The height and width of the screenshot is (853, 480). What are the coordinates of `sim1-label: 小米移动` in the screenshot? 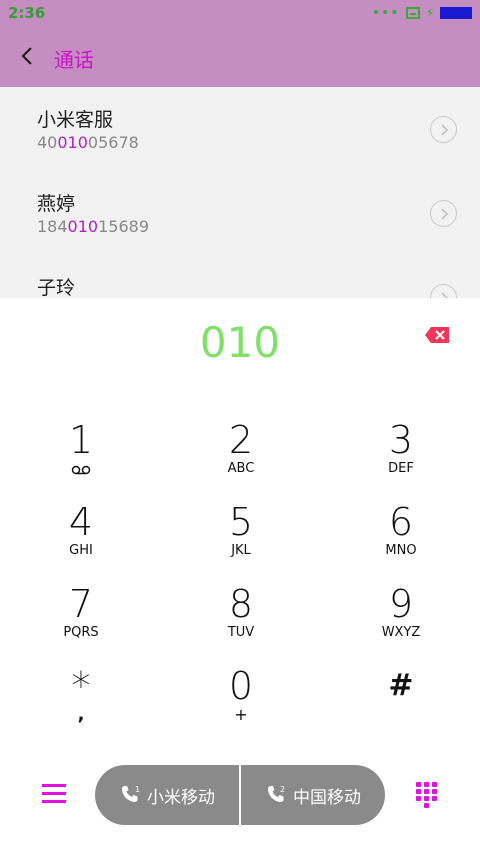 It's located at (181, 797).